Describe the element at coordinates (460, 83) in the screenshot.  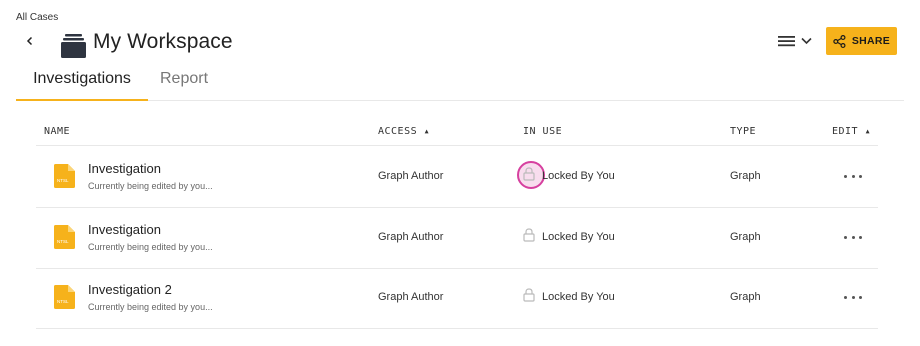
I see `tab-bar: Investigations Report` at that location.